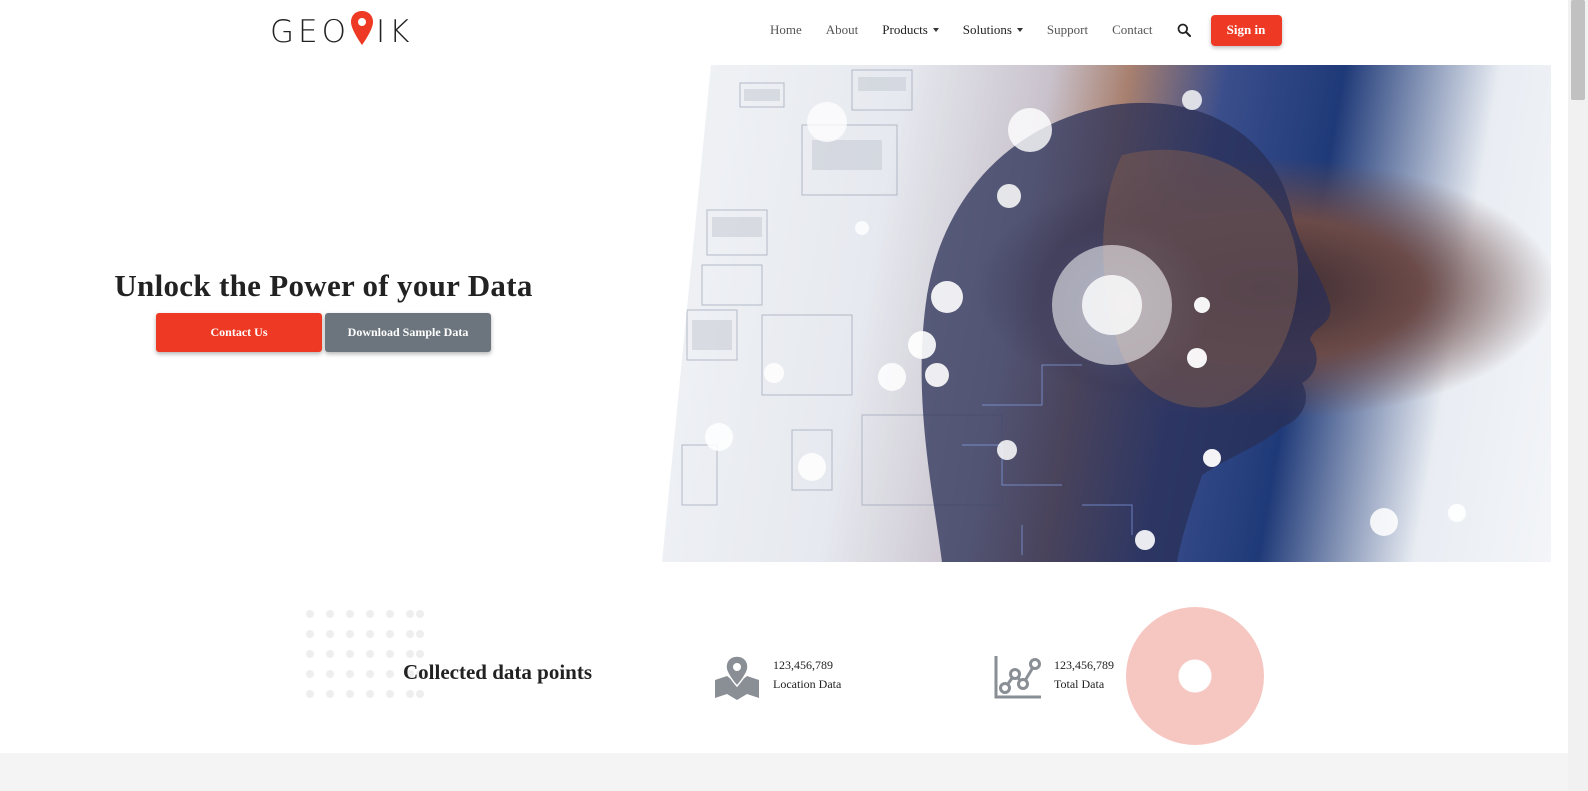 The height and width of the screenshot is (791, 1588). What do you see at coordinates (323, 285) in the screenshot?
I see `hero-title: Unlock the Power of your Data` at bounding box center [323, 285].